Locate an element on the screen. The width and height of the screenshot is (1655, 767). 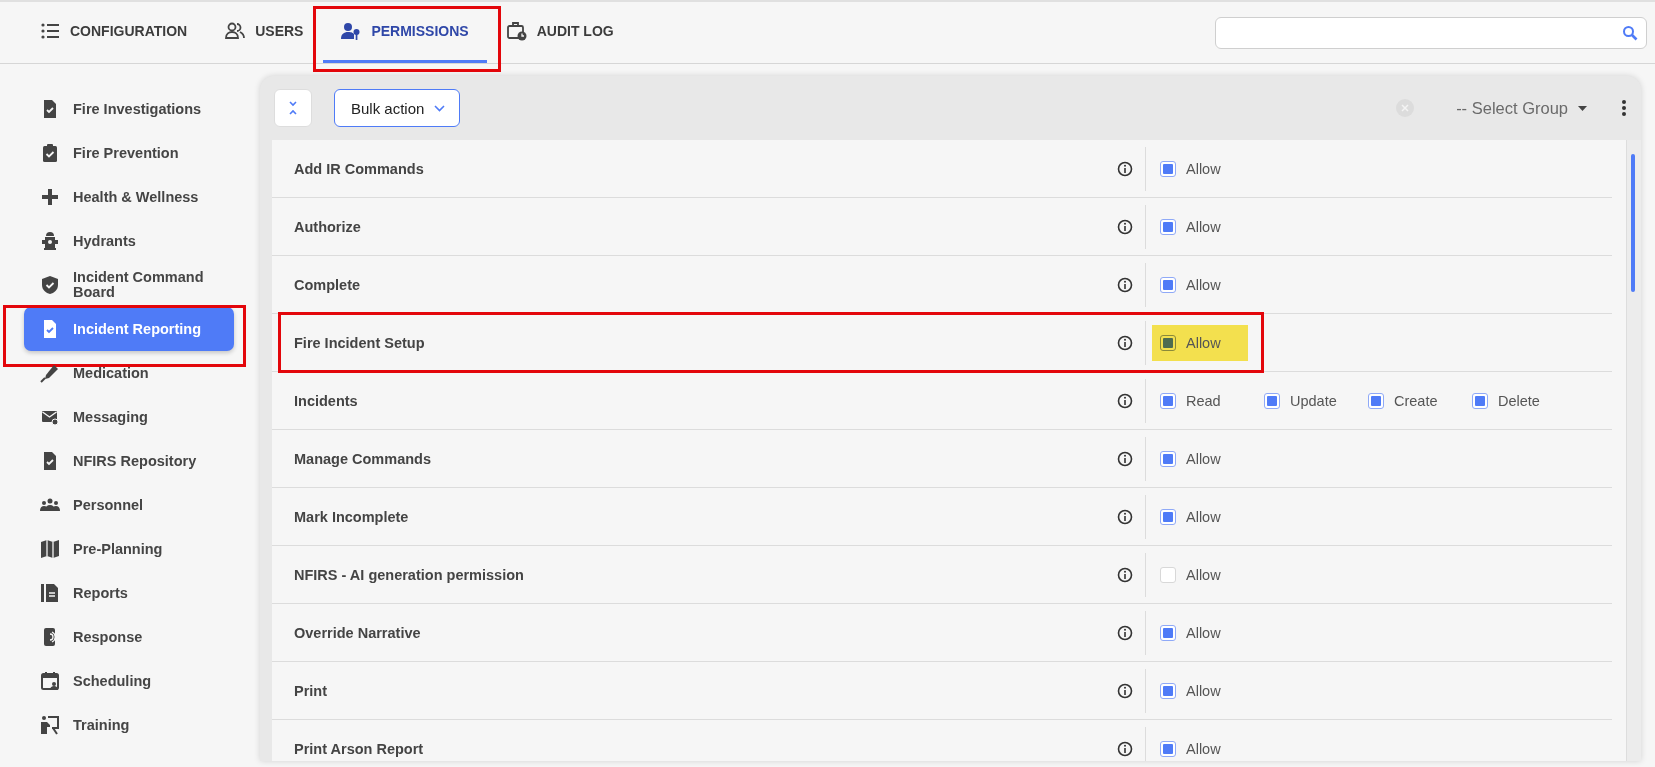
permission-label: NFIRS - AI generation permission is located at coordinates (409, 574).